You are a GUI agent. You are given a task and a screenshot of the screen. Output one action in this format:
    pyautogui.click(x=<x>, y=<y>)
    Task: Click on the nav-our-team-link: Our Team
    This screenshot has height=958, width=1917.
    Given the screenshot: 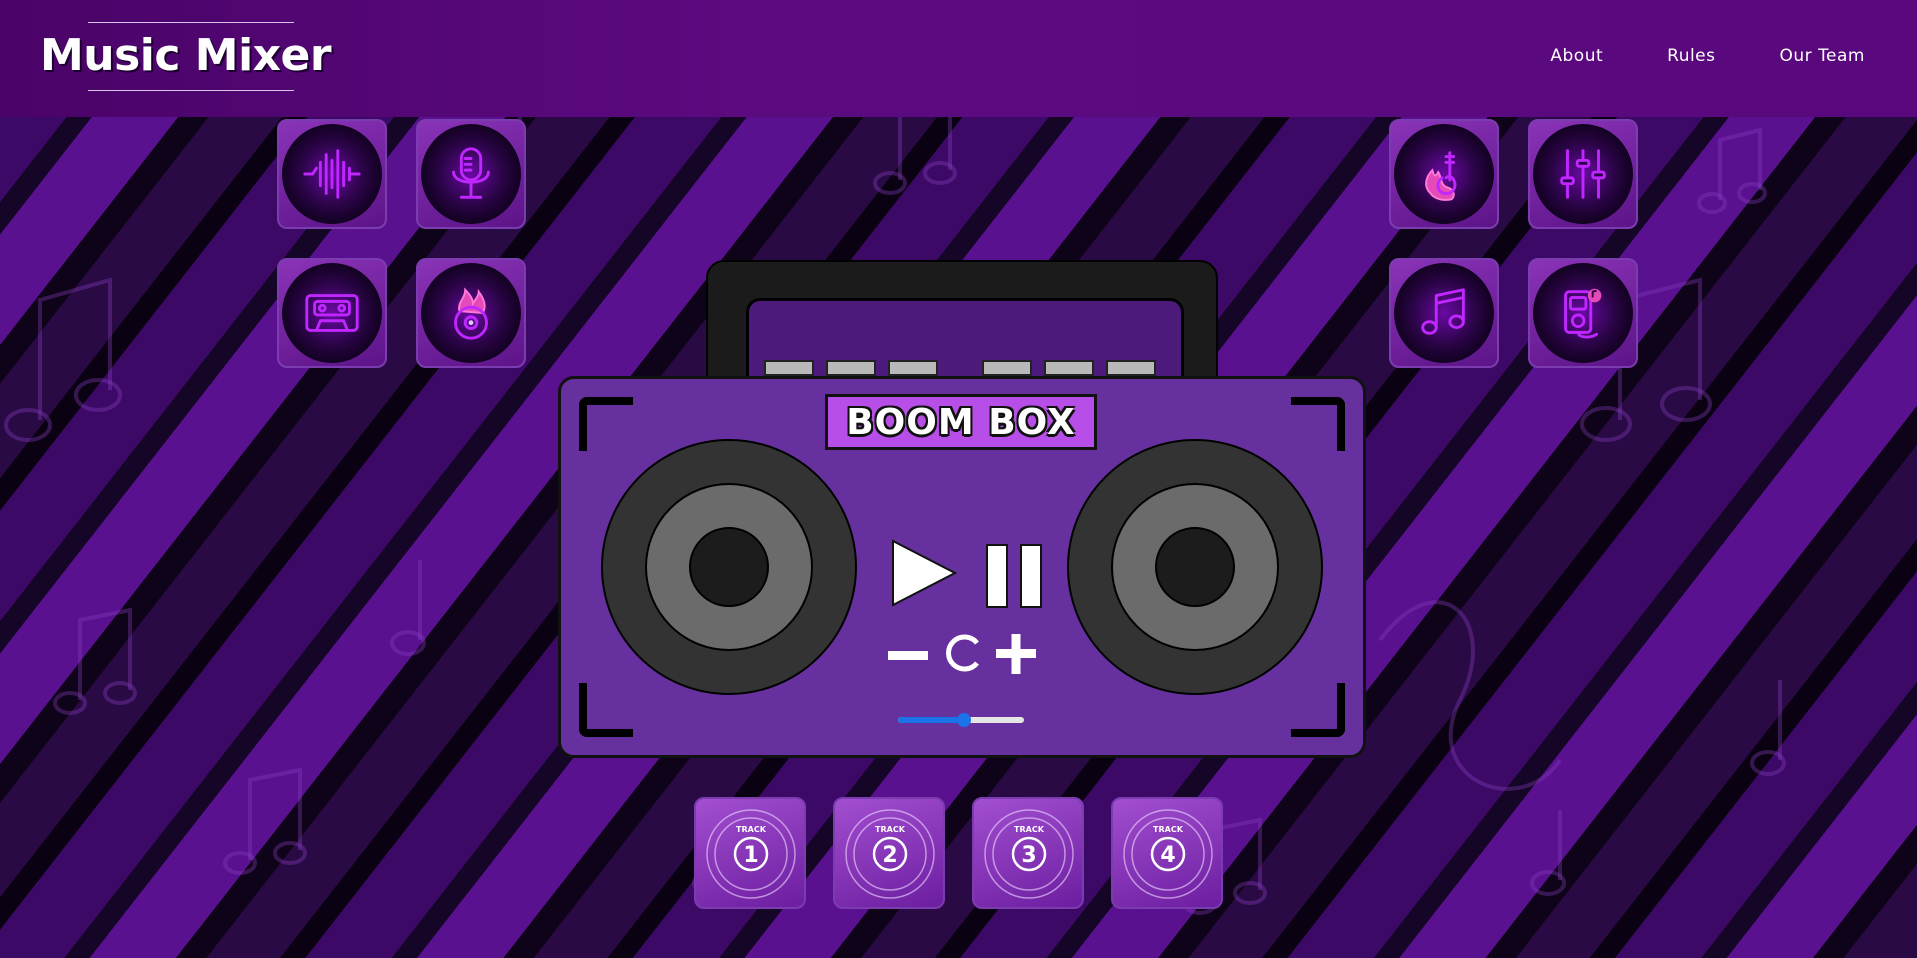 What is the action you would take?
    pyautogui.click(x=1822, y=56)
    